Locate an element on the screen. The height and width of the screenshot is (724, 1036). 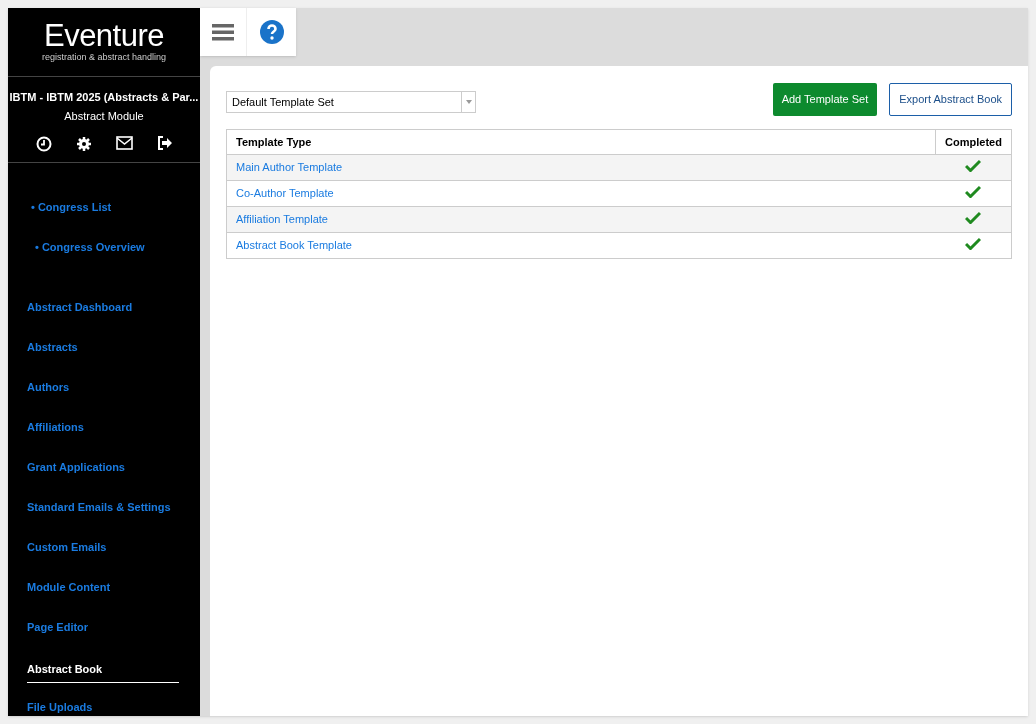
dropdown-arrow-icon is located at coordinates (468, 102).